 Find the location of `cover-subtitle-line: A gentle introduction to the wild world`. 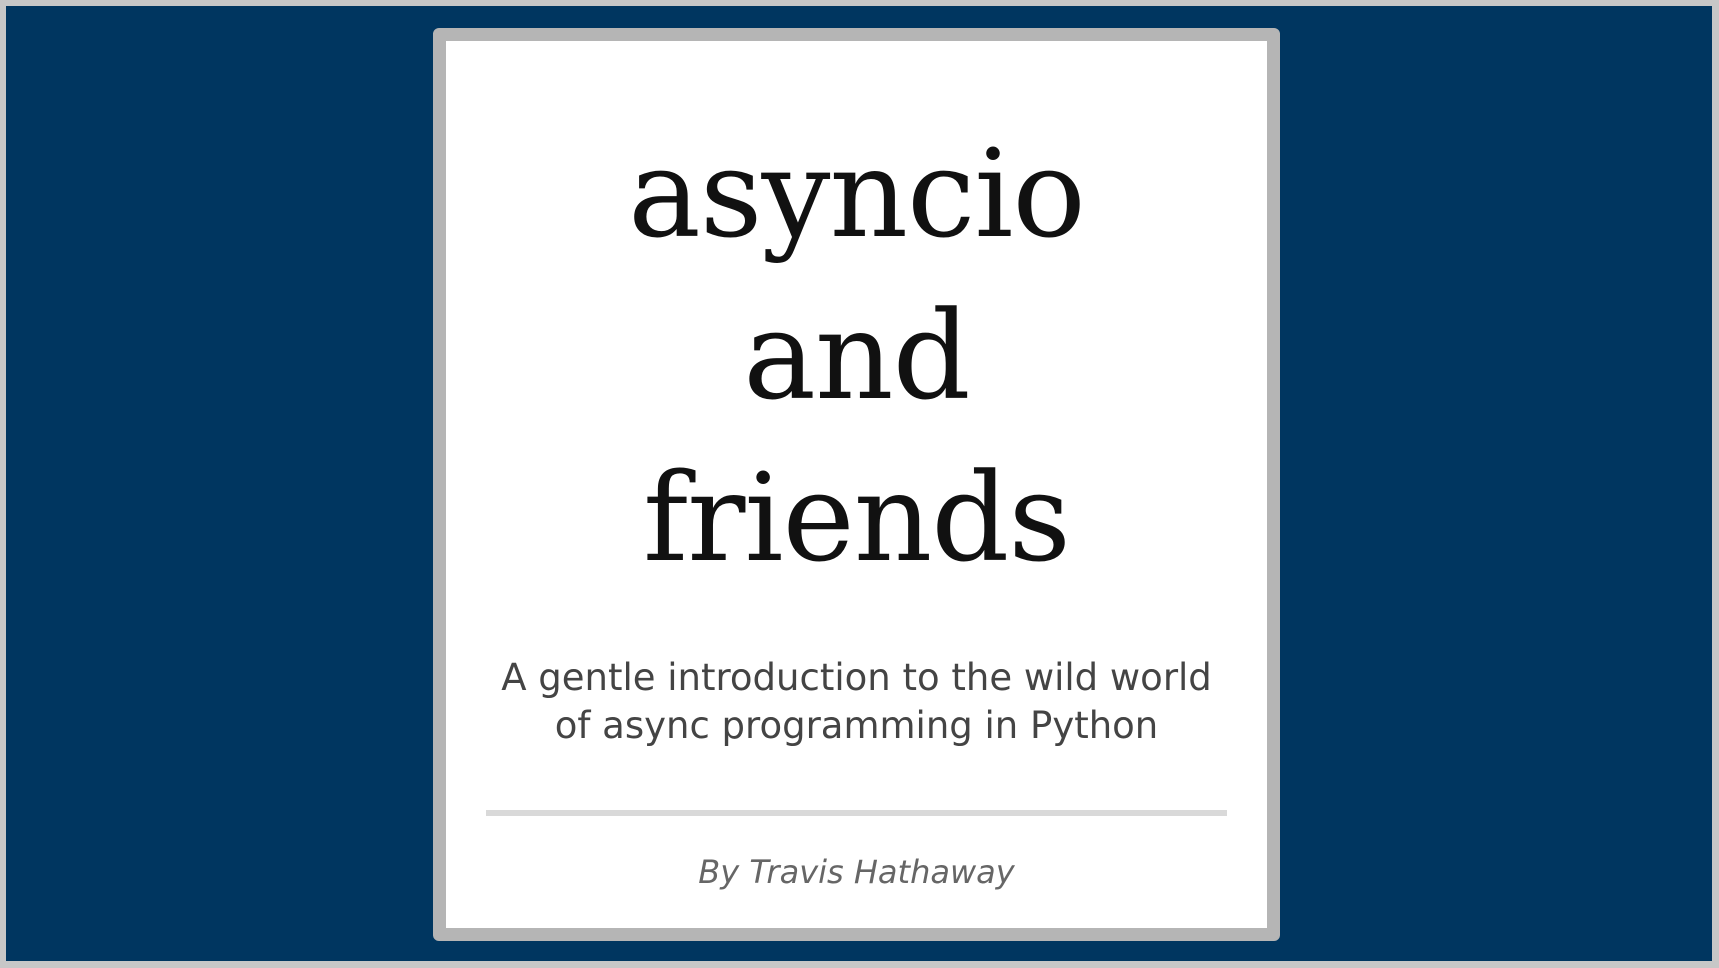

cover-subtitle-line: A gentle introduction to the wild world is located at coordinates (856, 677).